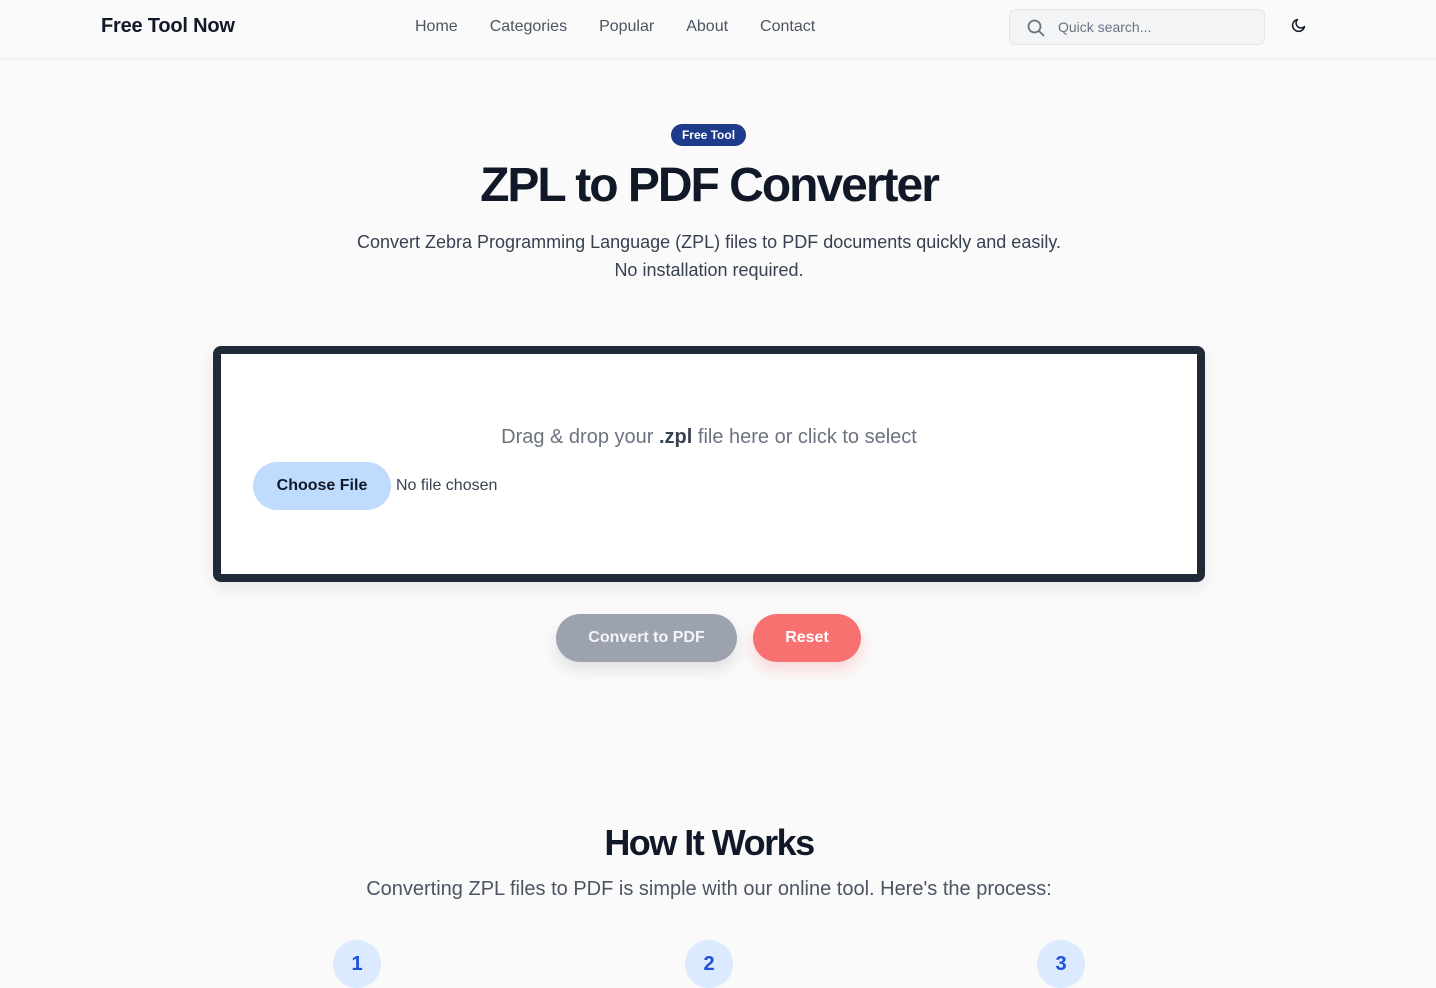 The image size is (1436, 988). I want to click on choose-file-button: Choose File, so click(322, 486).